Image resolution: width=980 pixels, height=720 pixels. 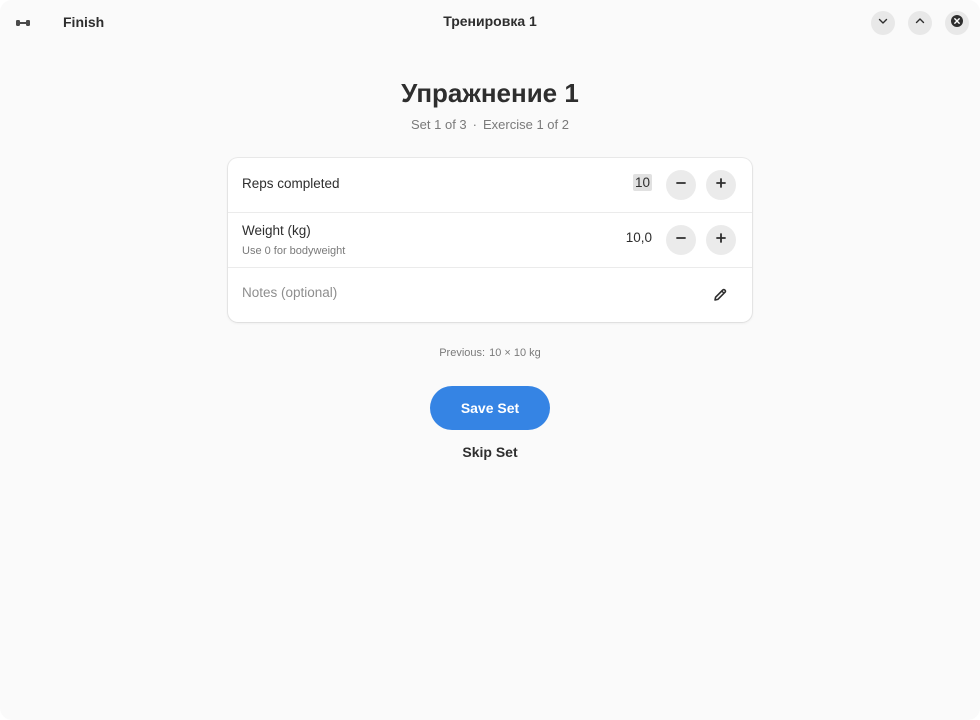 I want to click on save-set-button: Save Set, so click(x=490, y=408).